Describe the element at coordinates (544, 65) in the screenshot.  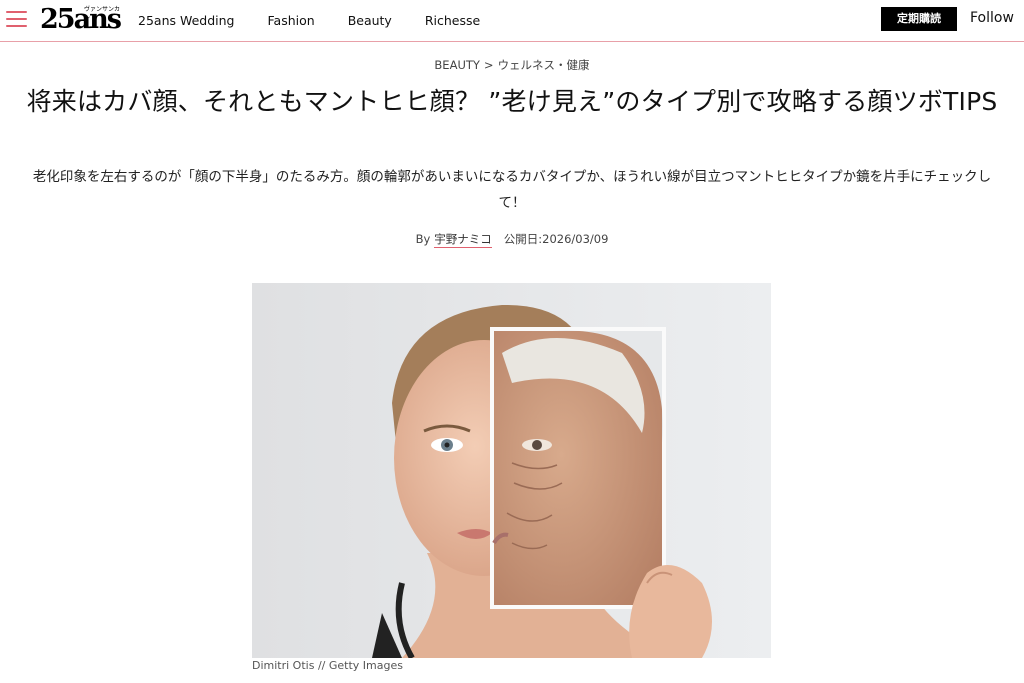
I see `breadcrumb-category-link: ウェルネス・健康` at that location.